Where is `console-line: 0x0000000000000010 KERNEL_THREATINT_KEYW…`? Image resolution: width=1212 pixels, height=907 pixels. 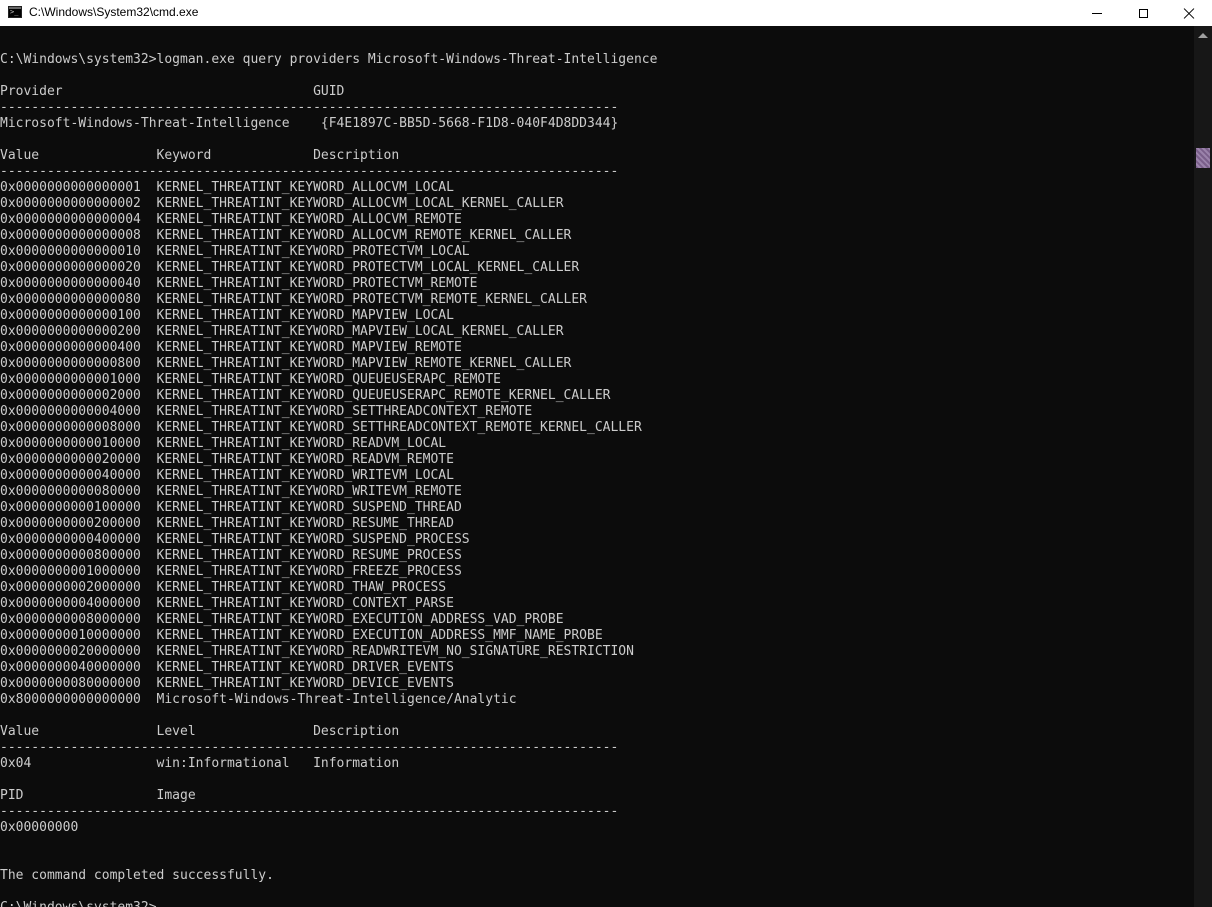
console-line: 0x0000000000000010 KERNEL_THREATINT_KEYW… is located at coordinates (235, 251).